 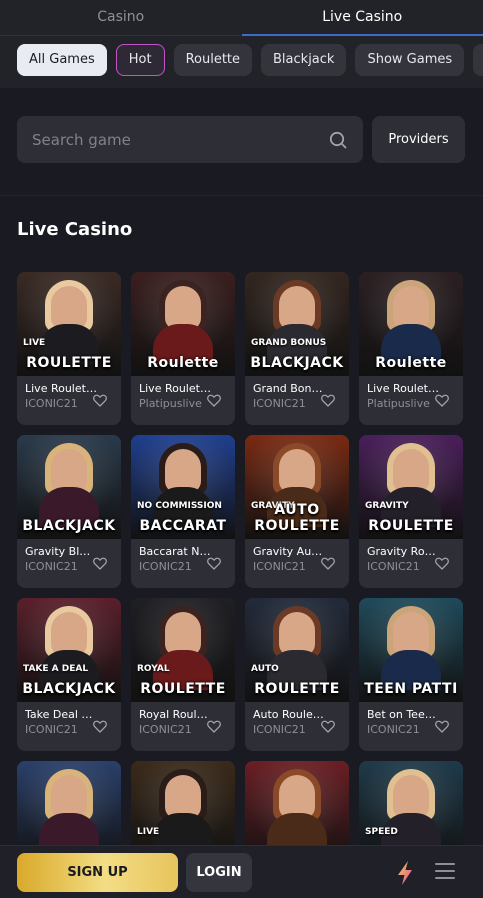 I want to click on game-thumb-badge: GRAVITY, so click(x=387, y=506).